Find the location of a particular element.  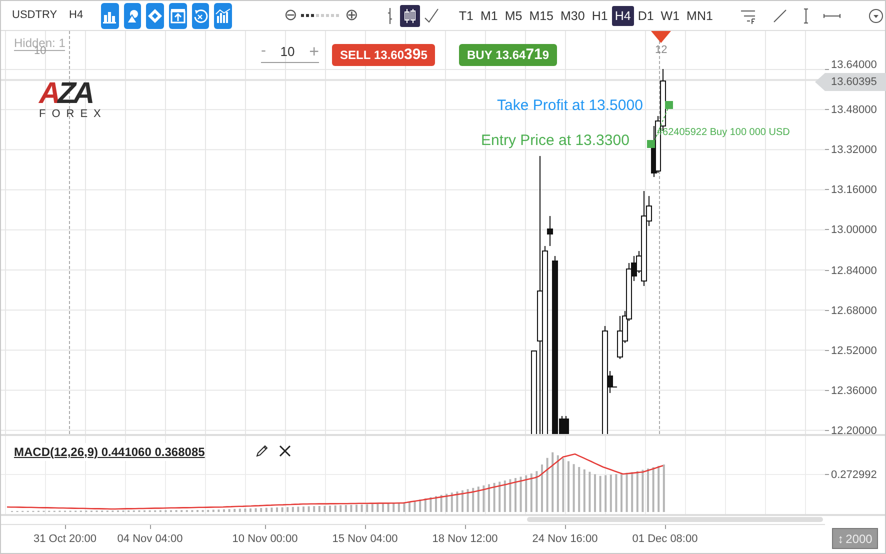

vertical-line-icon is located at coordinates (805, 16).